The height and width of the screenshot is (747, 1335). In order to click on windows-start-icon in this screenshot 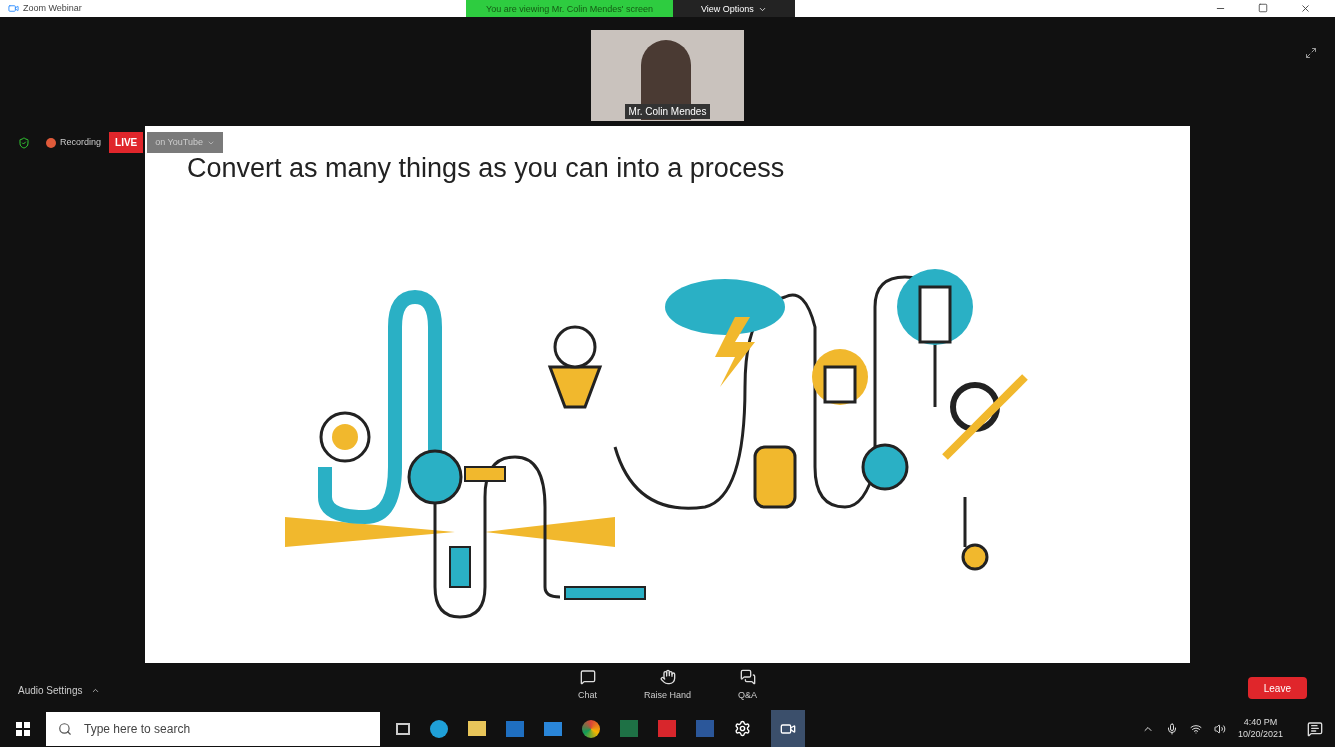, I will do `click(23, 728)`.